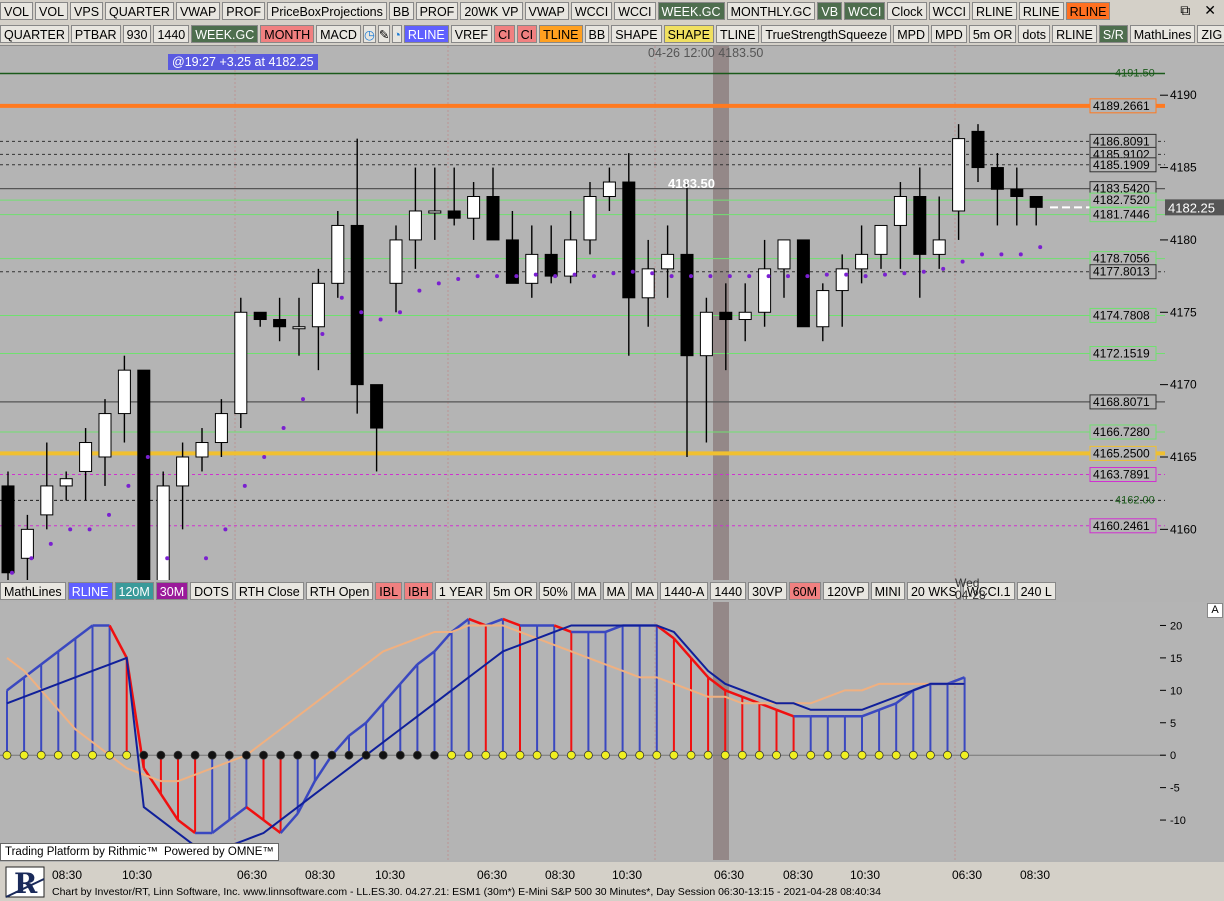  What do you see at coordinates (846, 590) in the screenshot?
I see `toolbar-button-120vp: 120VP` at bounding box center [846, 590].